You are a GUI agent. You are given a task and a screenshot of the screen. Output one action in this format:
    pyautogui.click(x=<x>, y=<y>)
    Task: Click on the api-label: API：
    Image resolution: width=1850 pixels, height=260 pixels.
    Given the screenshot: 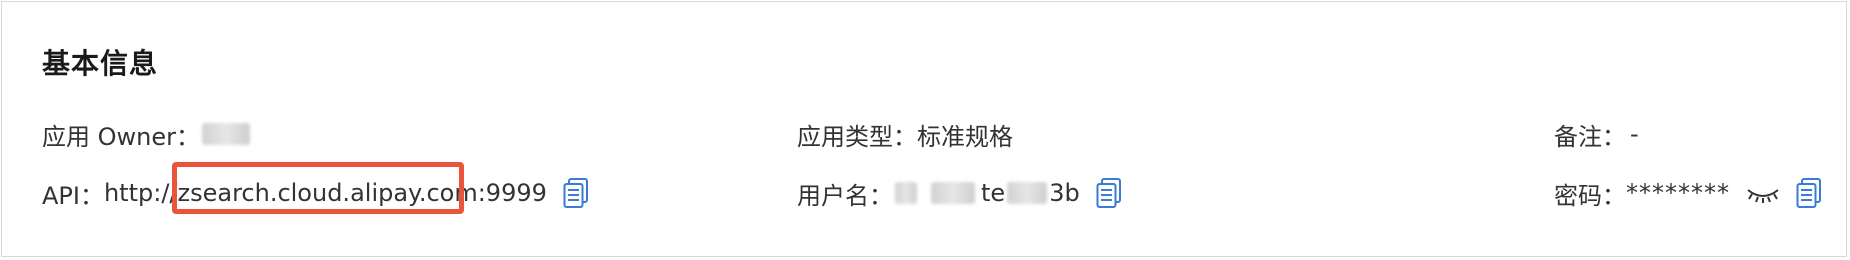 What is the action you would take?
    pyautogui.click(x=73, y=195)
    